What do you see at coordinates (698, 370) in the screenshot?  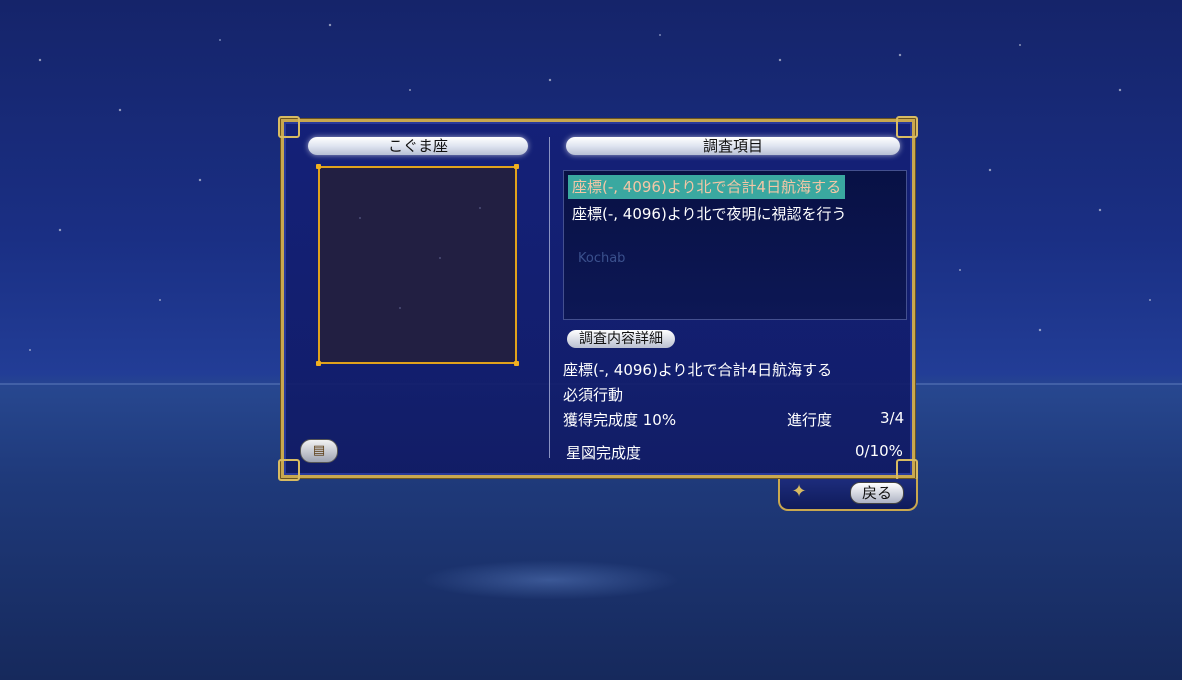 I see `detail-text: 座標(-, 4096)より北で合計4日航海する` at bounding box center [698, 370].